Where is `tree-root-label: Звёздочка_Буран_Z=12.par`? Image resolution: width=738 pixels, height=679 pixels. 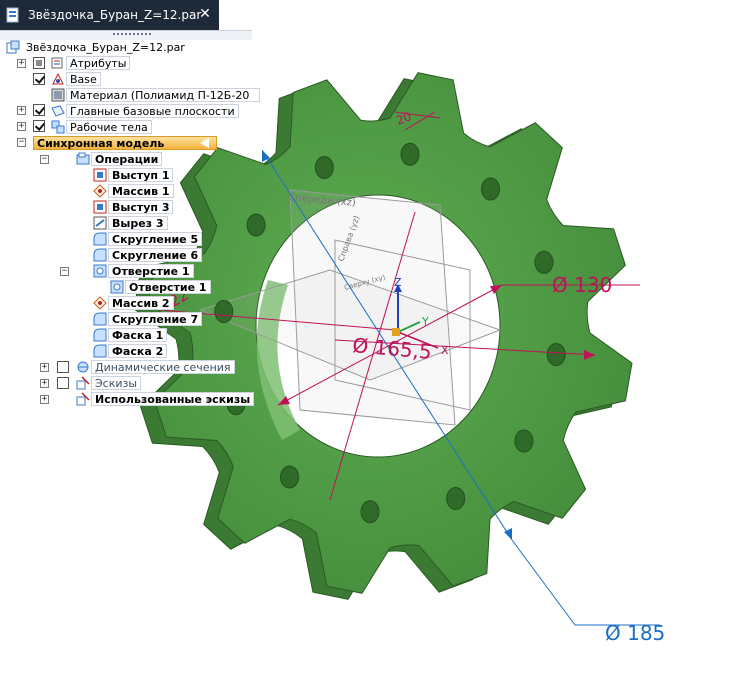
tree-root-label: Звёздочка_Буран_Z=12.par is located at coordinates (105, 47).